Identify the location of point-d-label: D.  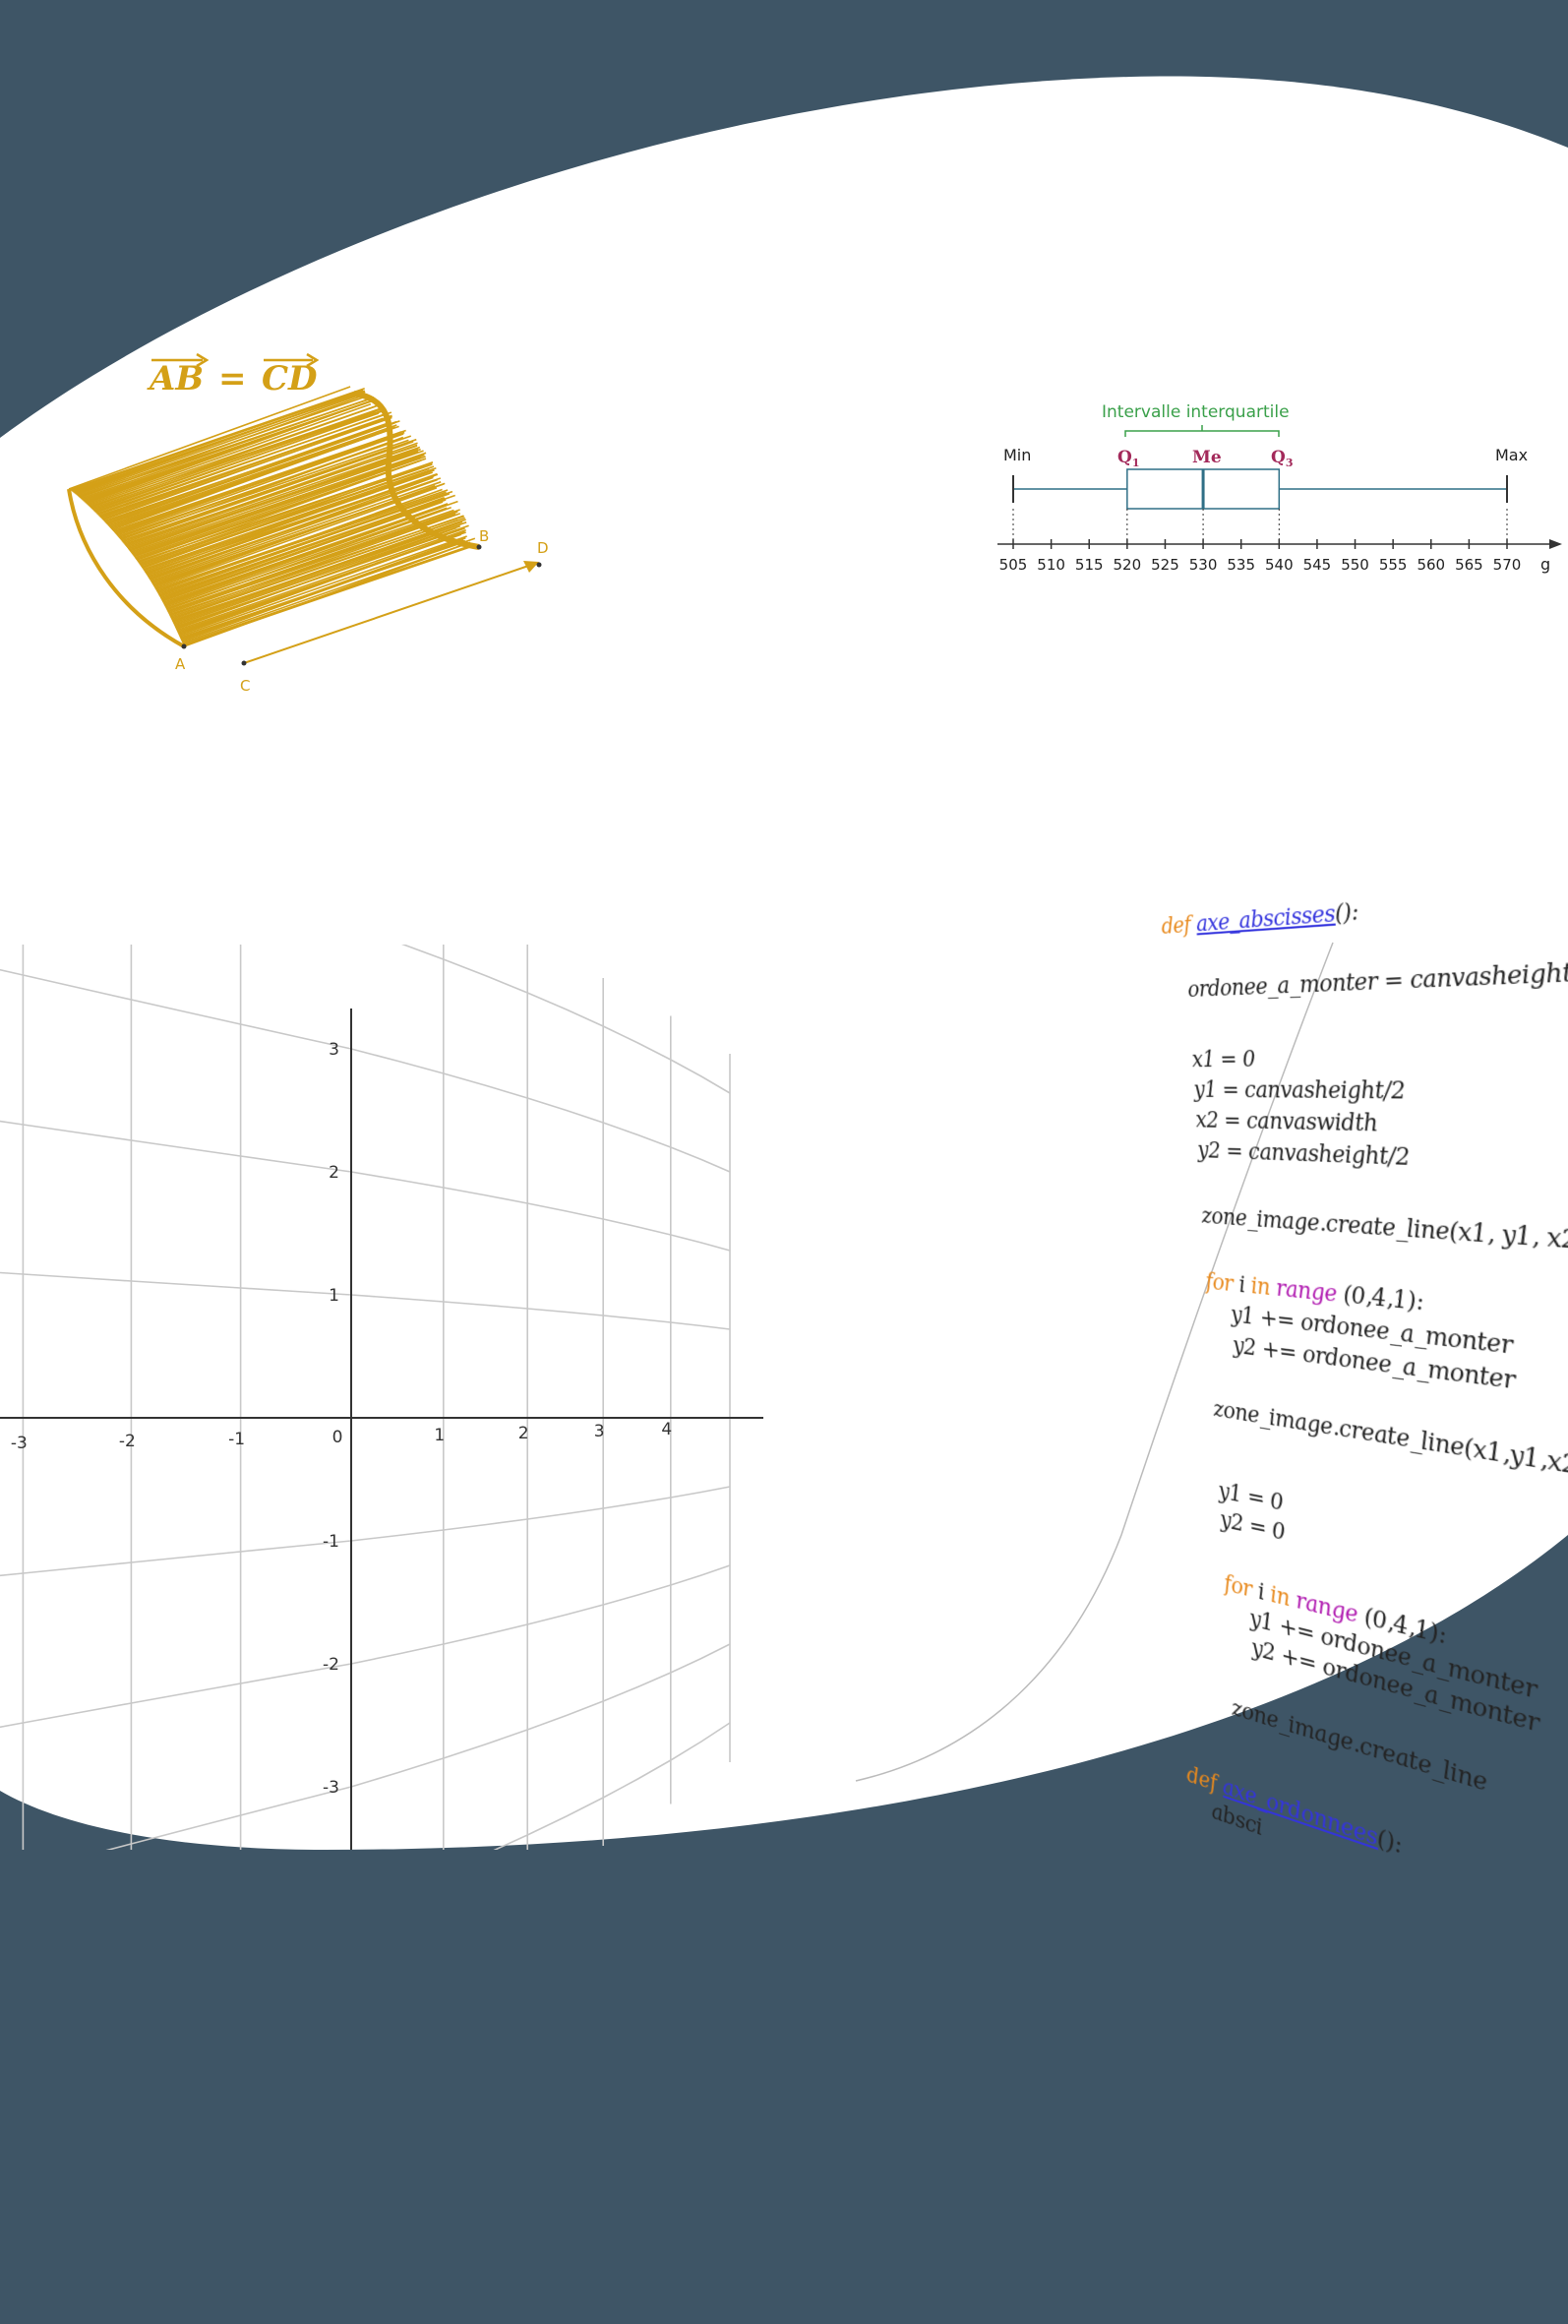
(543, 548).